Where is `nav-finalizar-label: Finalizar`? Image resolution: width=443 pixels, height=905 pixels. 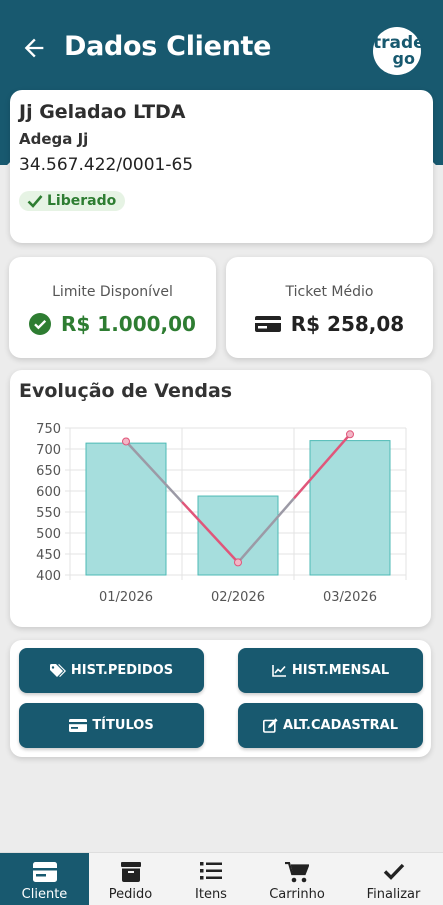 nav-finalizar-label: Finalizar is located at coordinates (393, 894).